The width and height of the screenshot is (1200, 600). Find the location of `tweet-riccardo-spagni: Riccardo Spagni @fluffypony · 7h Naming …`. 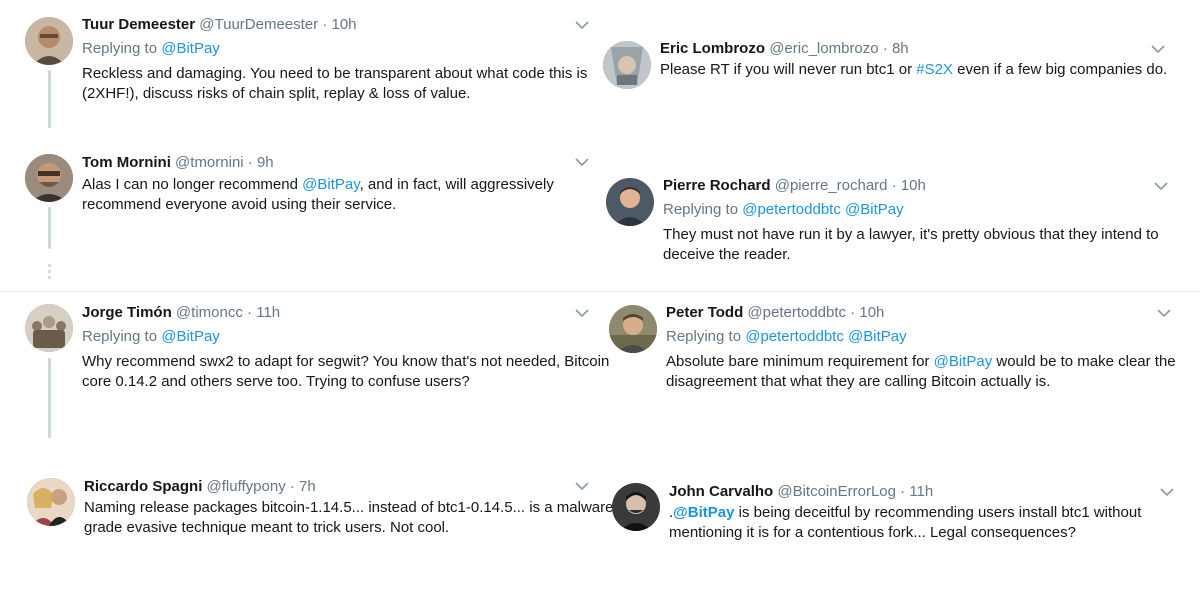

tweet-riccardo-spagni: Riccardo Spagni @fluffypony · 7h Naming … is located at coordinates (309, 531).